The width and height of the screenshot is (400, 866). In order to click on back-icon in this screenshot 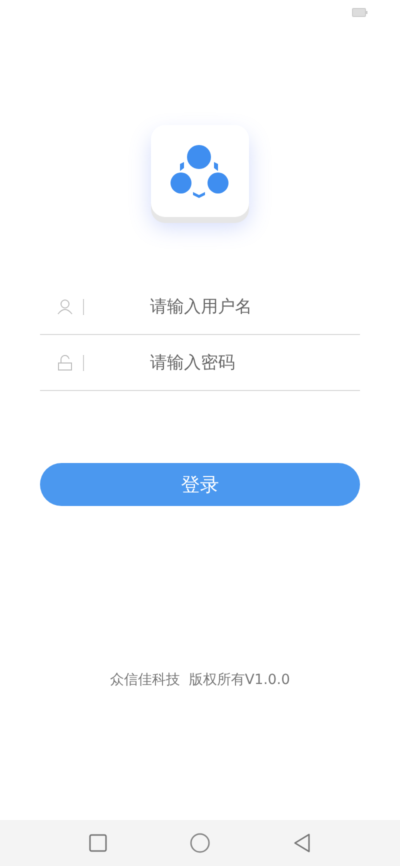, I will do `click(302, 843)`.